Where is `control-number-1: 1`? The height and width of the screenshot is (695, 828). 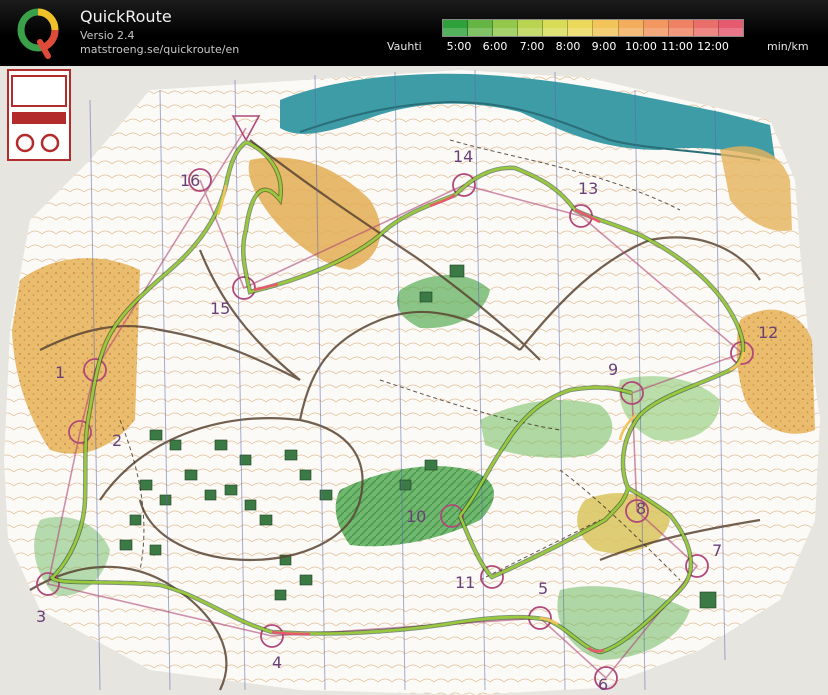
control-number-1: 1 is located at coordinates (60, 372).